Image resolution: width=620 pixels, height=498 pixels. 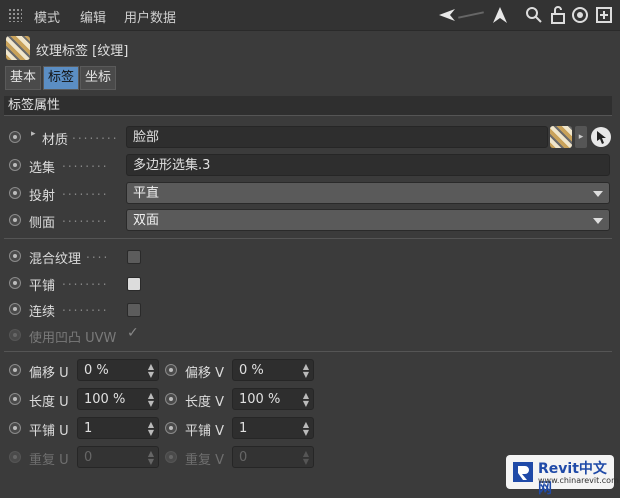 I want to click on offset-v-field: 0 % ▲ ▼, so click(x=273, y=370).